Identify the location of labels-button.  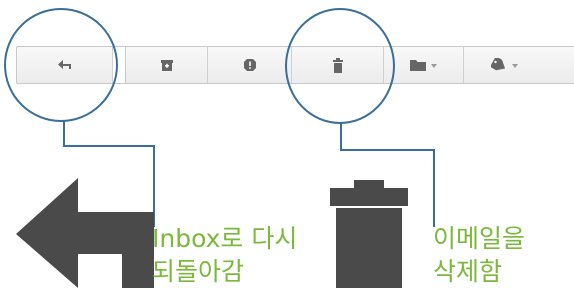
(504, 65).